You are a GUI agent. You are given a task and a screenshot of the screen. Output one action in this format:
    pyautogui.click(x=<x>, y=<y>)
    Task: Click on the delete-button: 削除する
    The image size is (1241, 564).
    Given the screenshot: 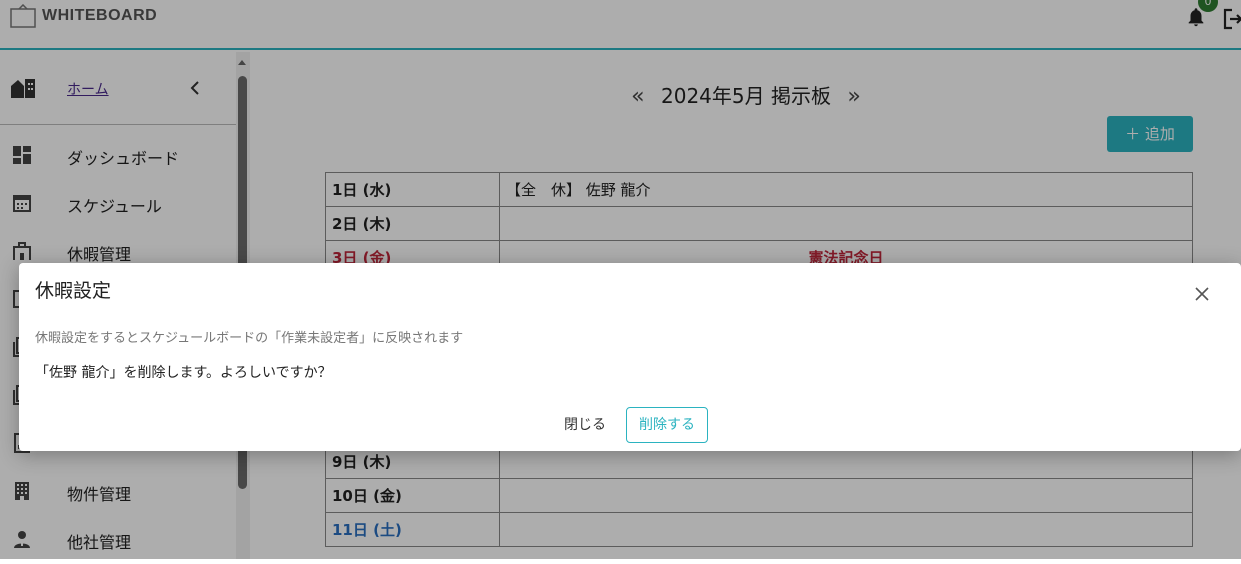 What is the action you would take?
    pyautogui.click(x=667, y=425)
    